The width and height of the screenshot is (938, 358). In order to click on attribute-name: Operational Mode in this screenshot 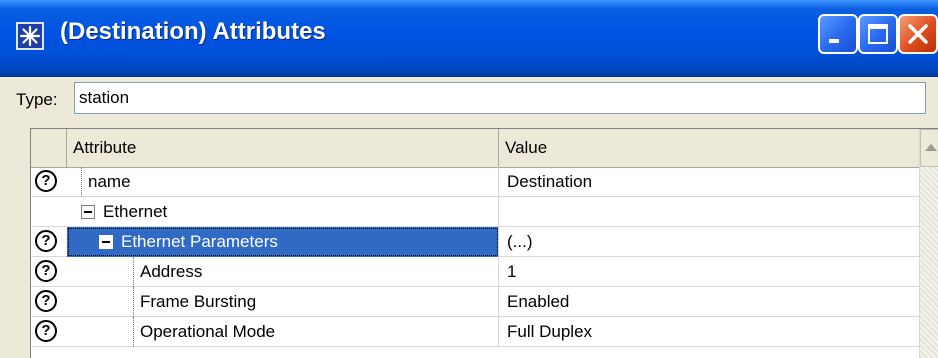, I will do `click(208, 331)`.